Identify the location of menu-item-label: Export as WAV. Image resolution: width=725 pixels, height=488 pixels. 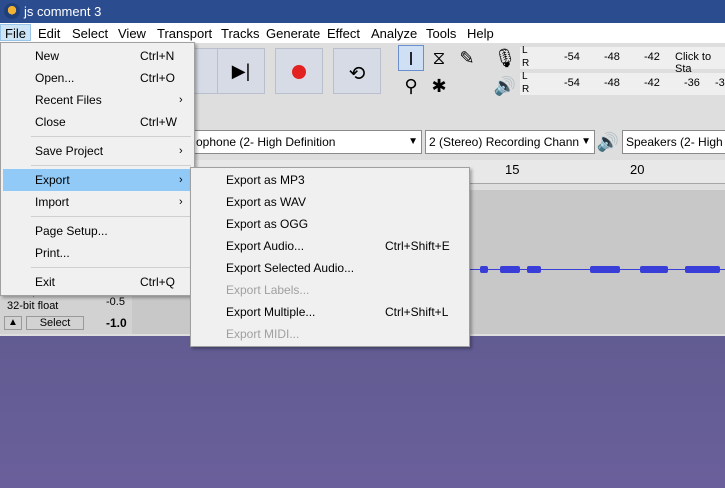
(266, 202).